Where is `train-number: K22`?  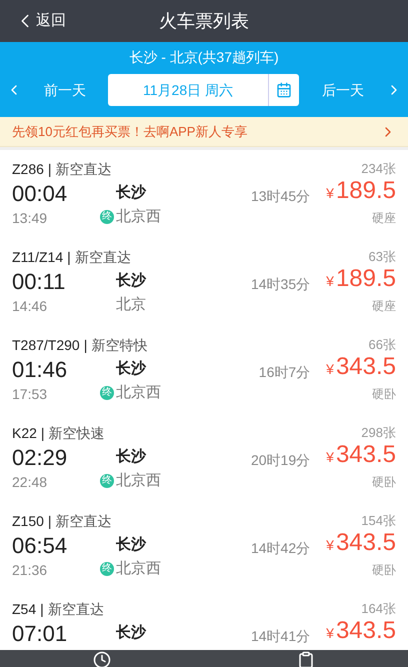 train-number: K22 is located at coordinates (24, 433).